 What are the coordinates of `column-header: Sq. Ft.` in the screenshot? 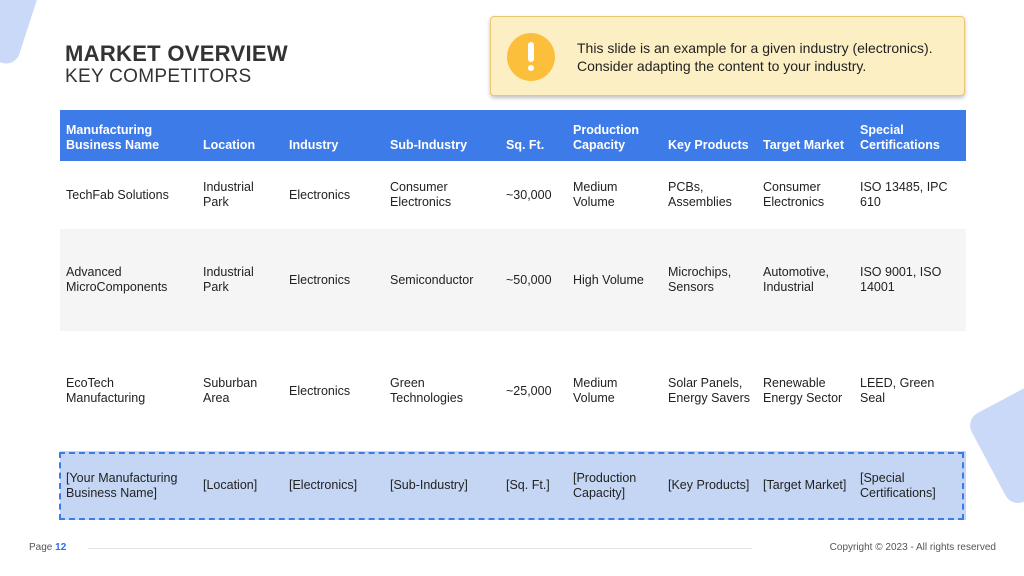 It's located at (533, 135).